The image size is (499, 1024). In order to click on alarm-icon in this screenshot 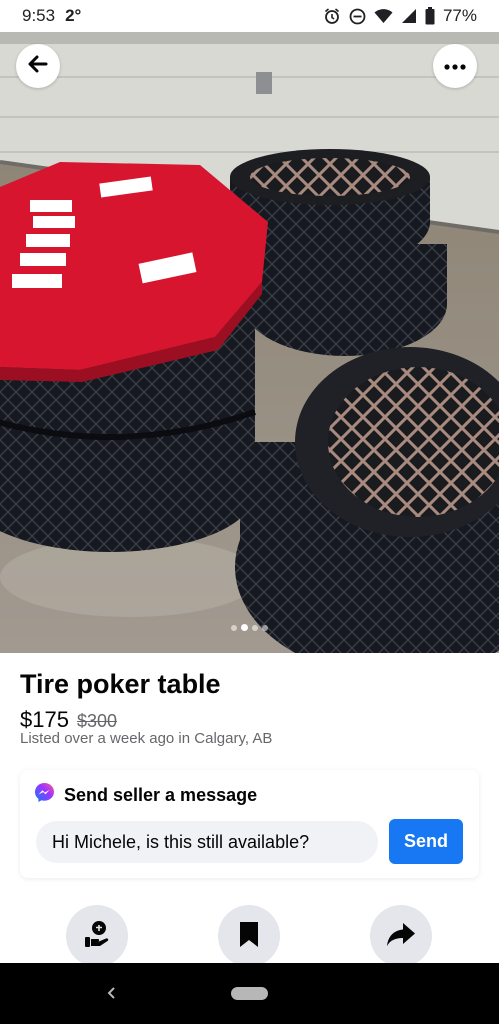, I will do `click(332, 16)`.